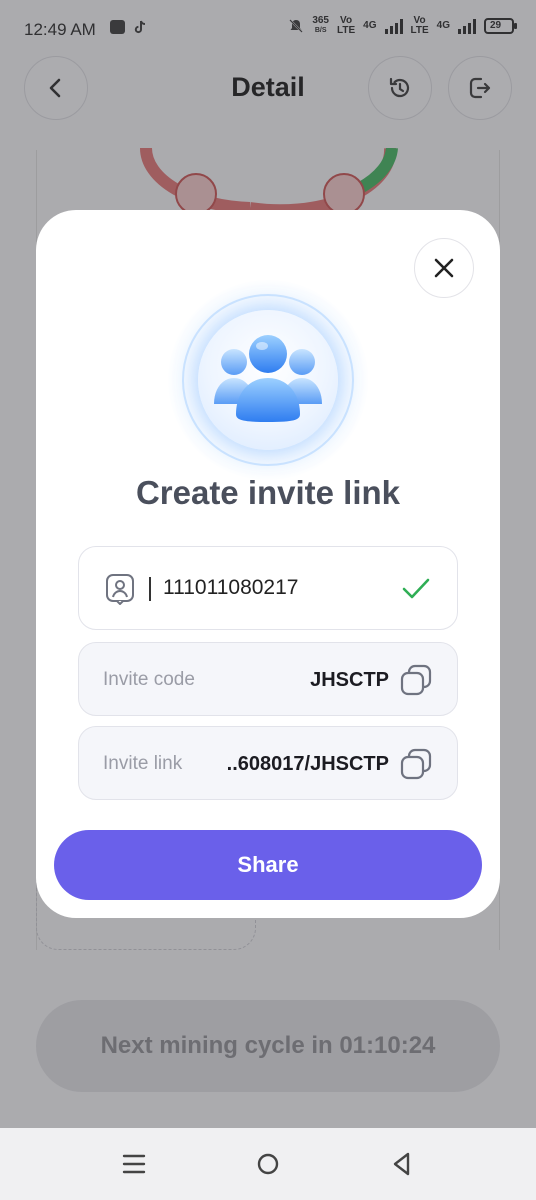 The width and height of the screenshot is (536, 1200). Describe the element at coordinates (150, 589) in the screenshot. I see `uid-separator` at that location.